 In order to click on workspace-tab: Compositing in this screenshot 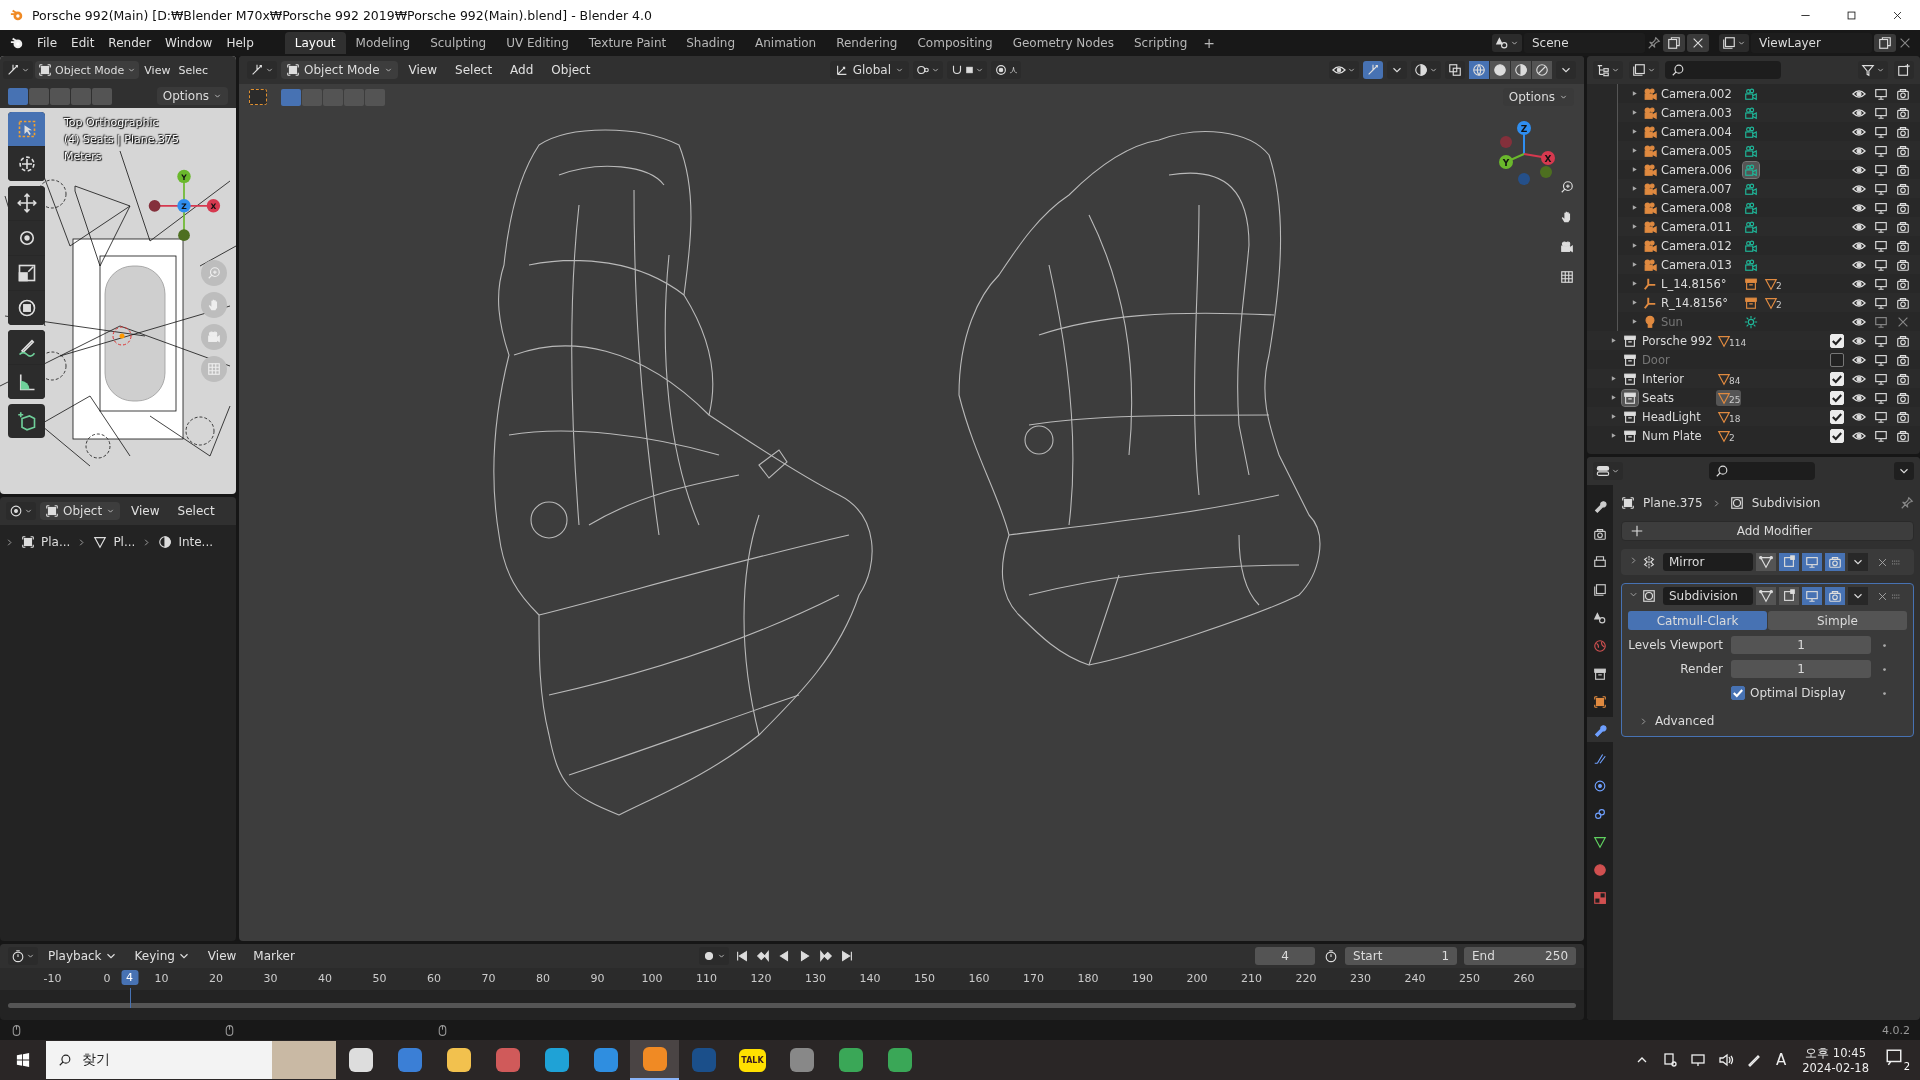, I will do `click(955, 43)`.